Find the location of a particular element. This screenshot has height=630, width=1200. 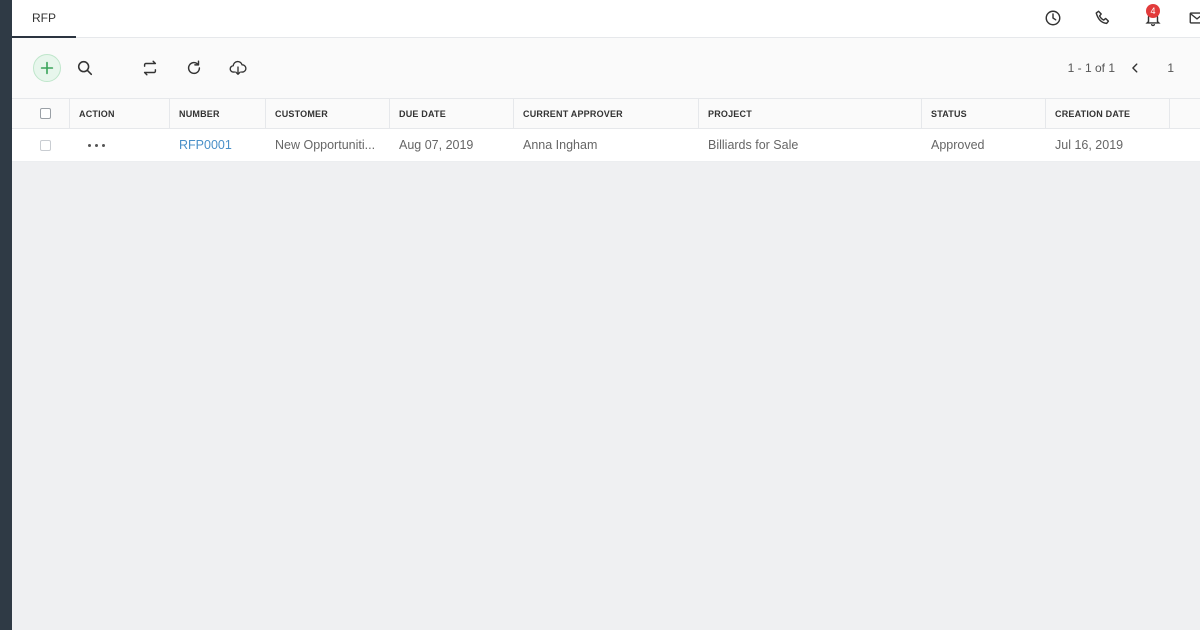

cloud-download-icon is located at coordinates (238, 67).